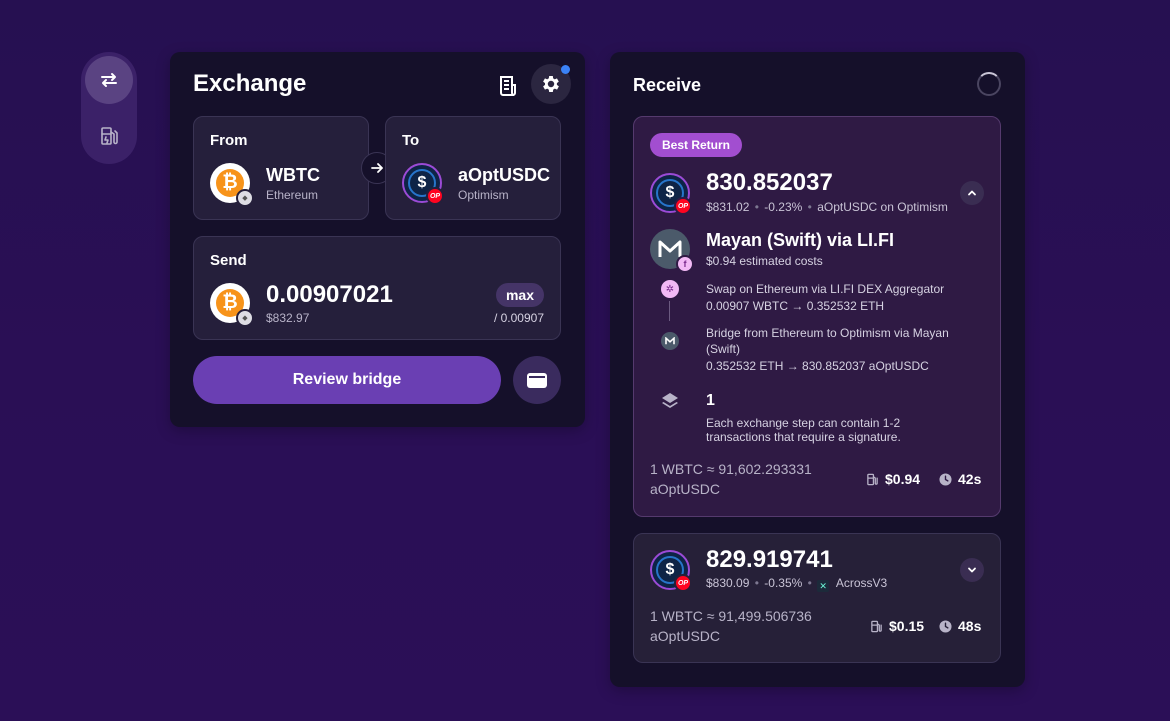 The width and height of the screenshot is (1170, 721). I want to click on best-route-amount: 830.852037, so click(769, 182).